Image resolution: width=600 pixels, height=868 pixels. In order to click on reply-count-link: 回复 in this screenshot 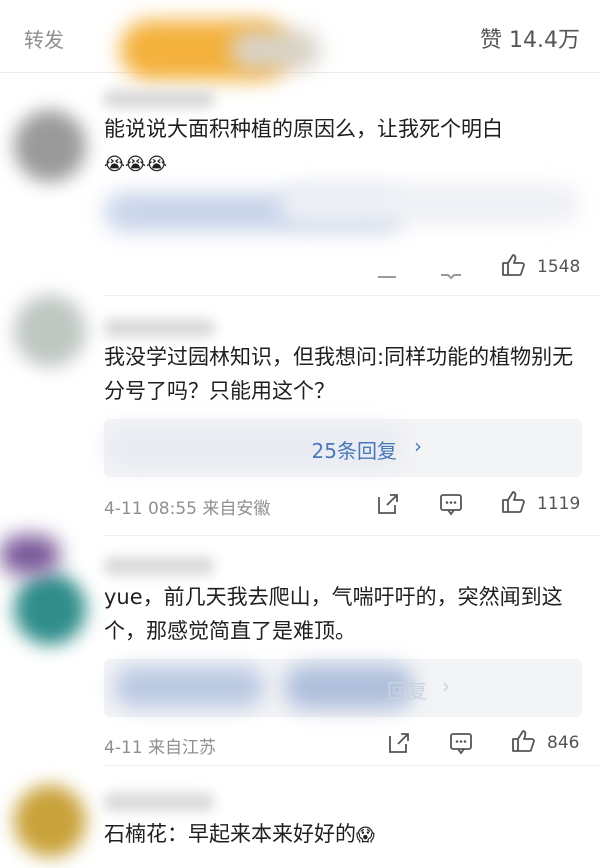, I will do `click(407, 689)`.